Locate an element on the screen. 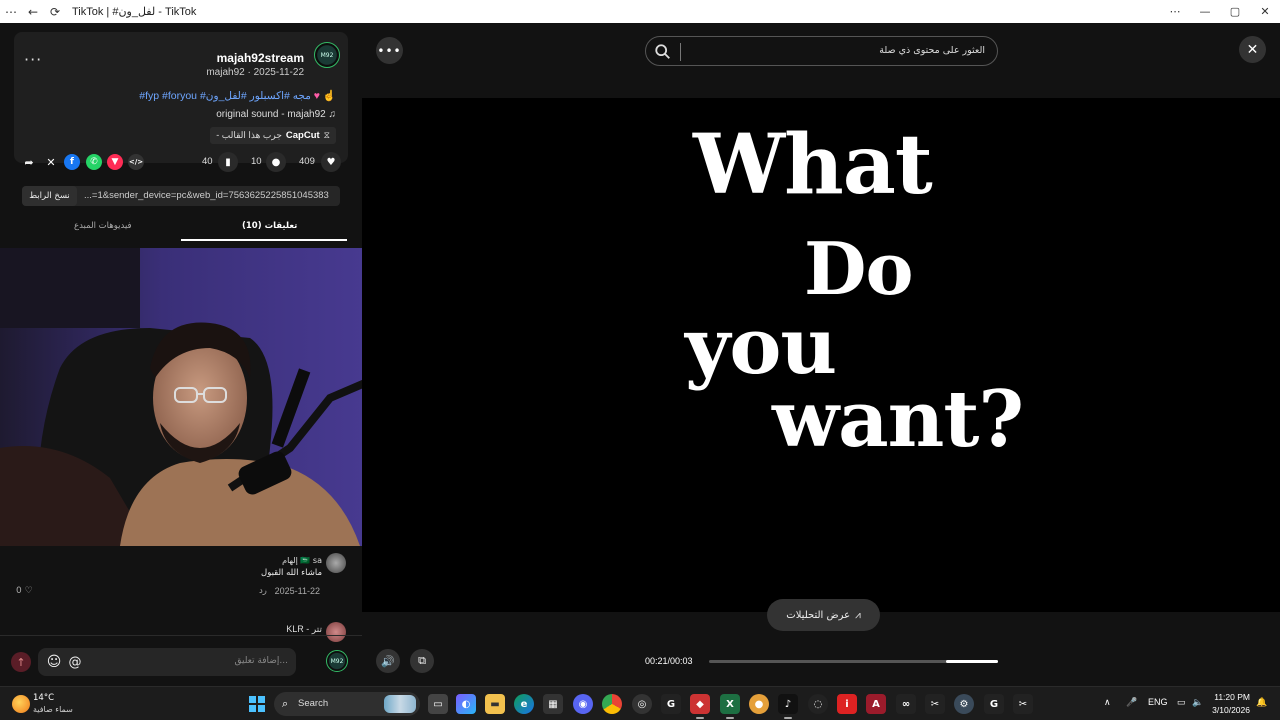  embed-code-icon: </> is located at coordinates (136, 162).